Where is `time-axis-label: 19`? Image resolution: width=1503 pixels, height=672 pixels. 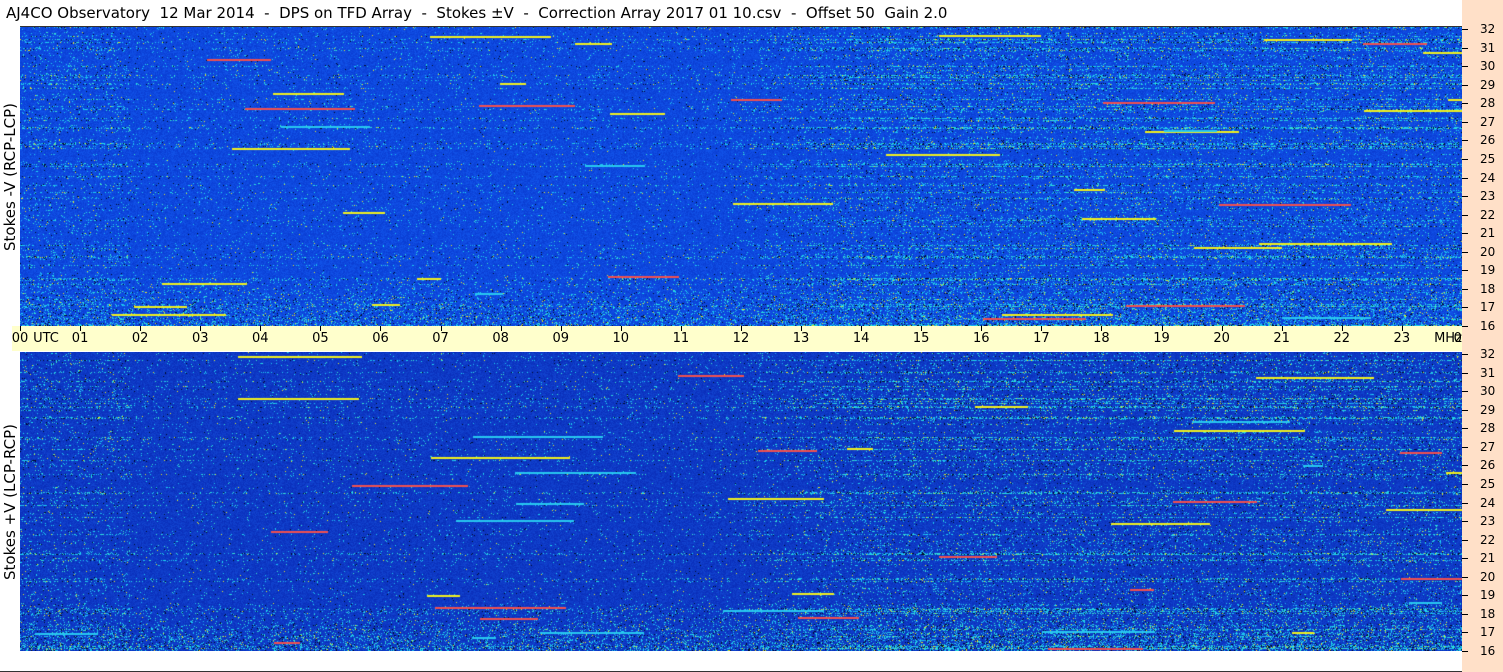
time-axis-label: 19 is located at coordinates (1161, 338).